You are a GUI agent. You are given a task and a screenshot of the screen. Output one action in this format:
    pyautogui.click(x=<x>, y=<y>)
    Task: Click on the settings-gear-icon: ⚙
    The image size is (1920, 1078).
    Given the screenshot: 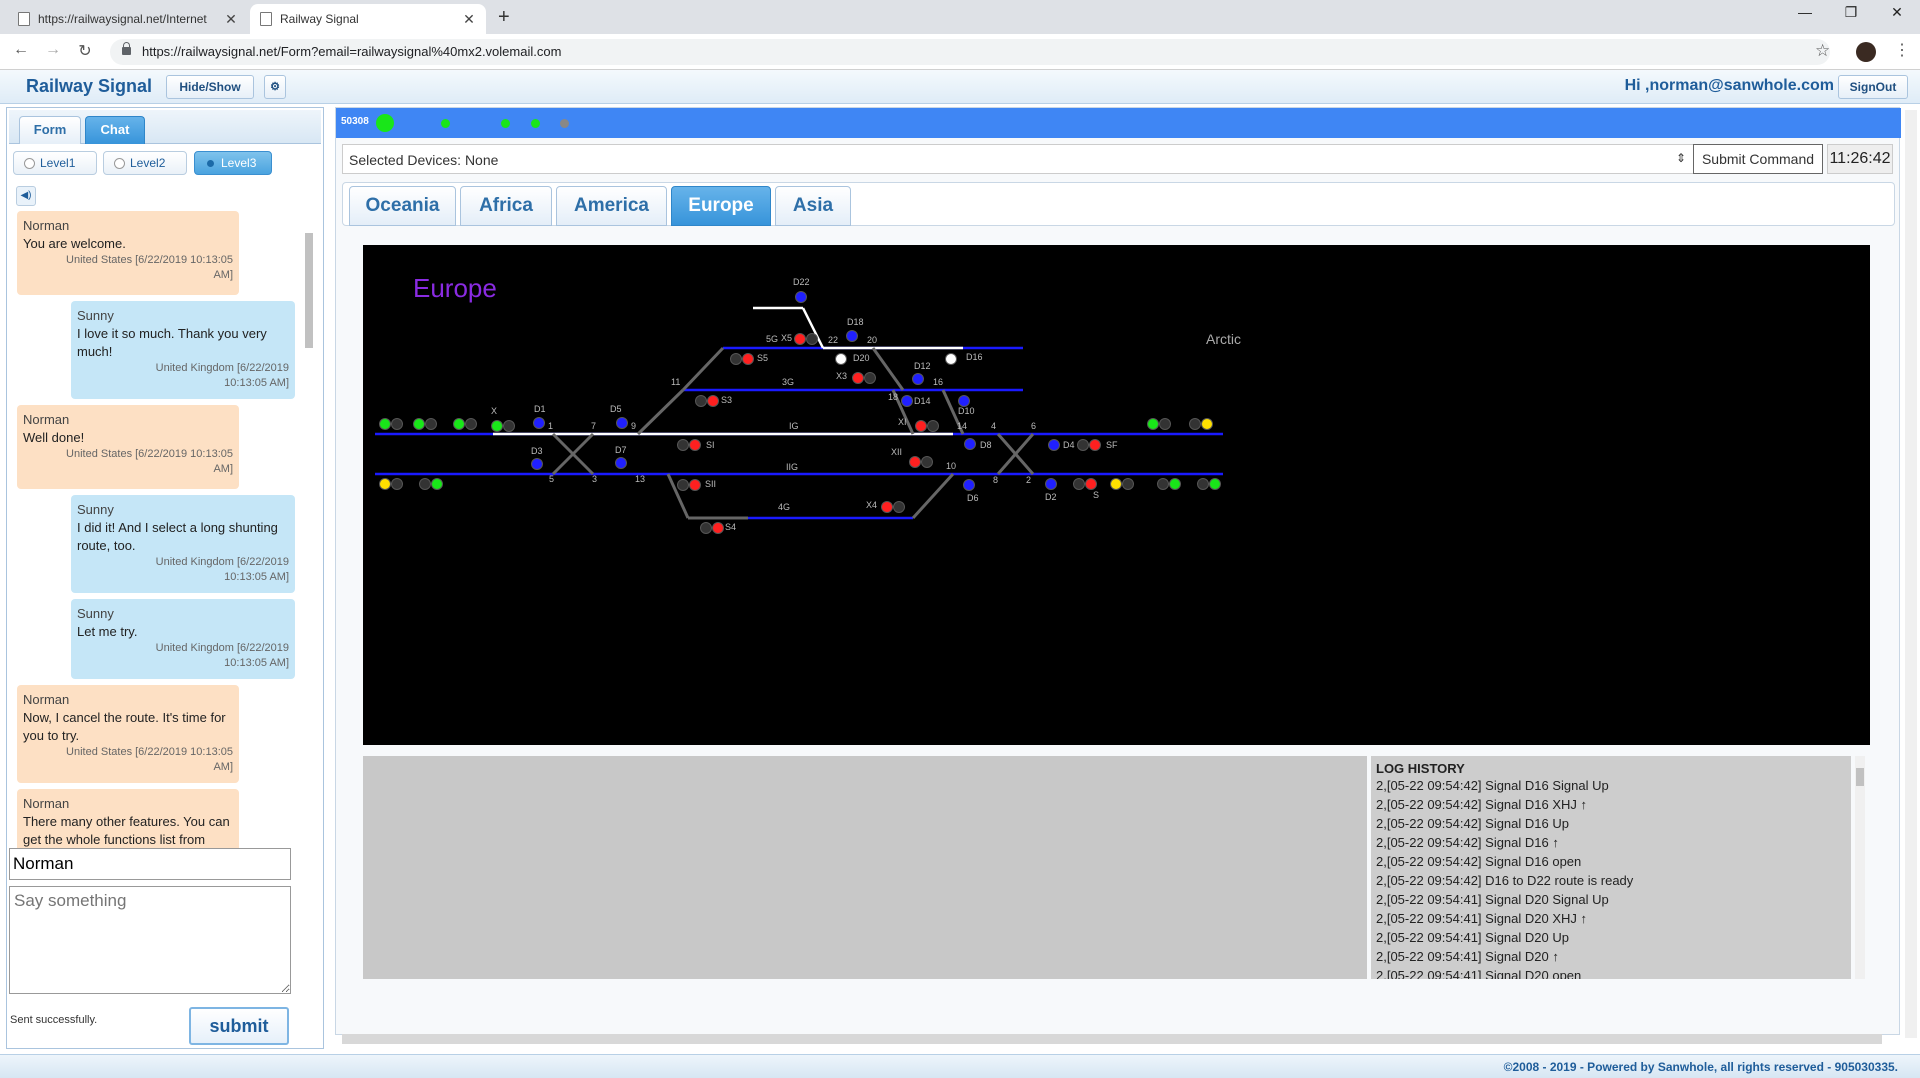 What is the action you would take?
    pyautogui.click(x=275, y=87)
    